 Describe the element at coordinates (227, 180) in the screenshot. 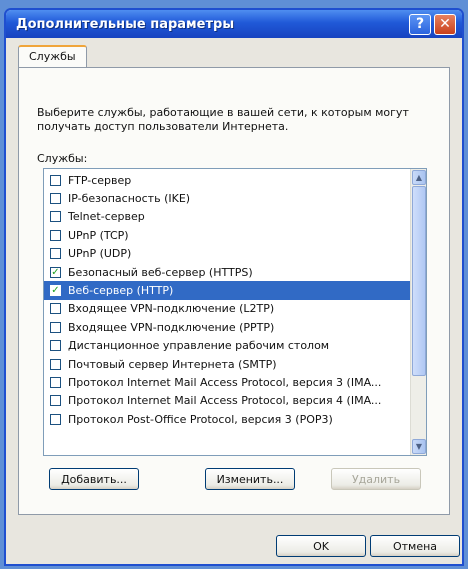

I see `list-item: FTP-сервер` at that location.